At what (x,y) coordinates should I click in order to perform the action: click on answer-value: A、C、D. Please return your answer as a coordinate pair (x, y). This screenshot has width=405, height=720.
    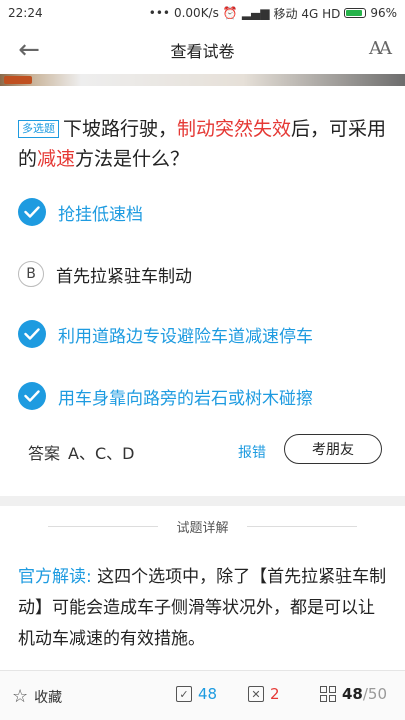
    Looking at the image, I should click on (101, 453).